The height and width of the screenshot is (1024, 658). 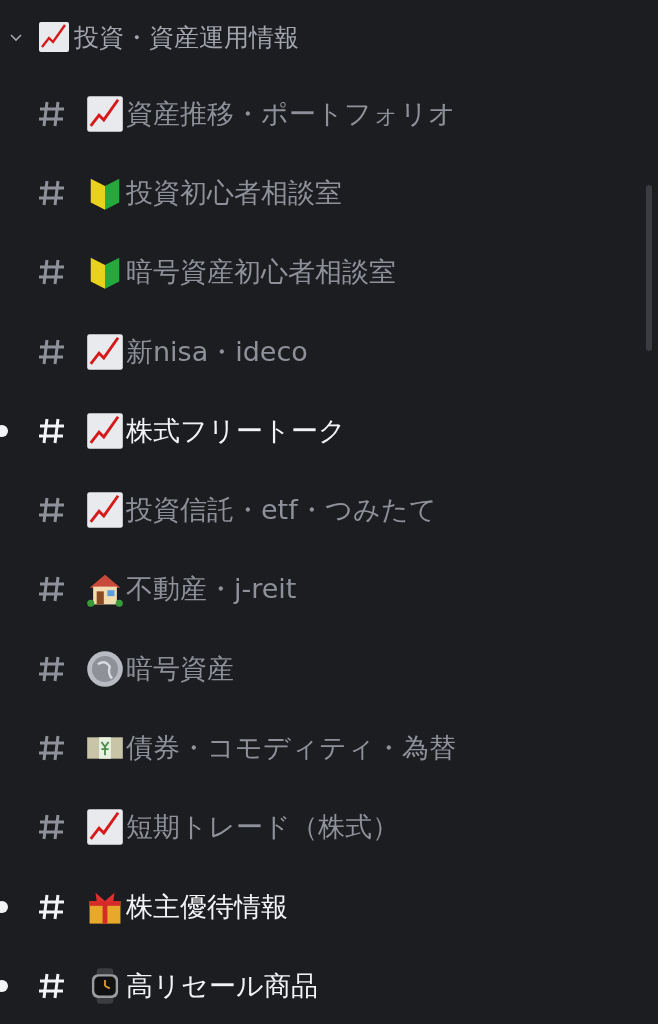 I want to click on channel-name: 株主優待情報, so click(x=207, y=906).